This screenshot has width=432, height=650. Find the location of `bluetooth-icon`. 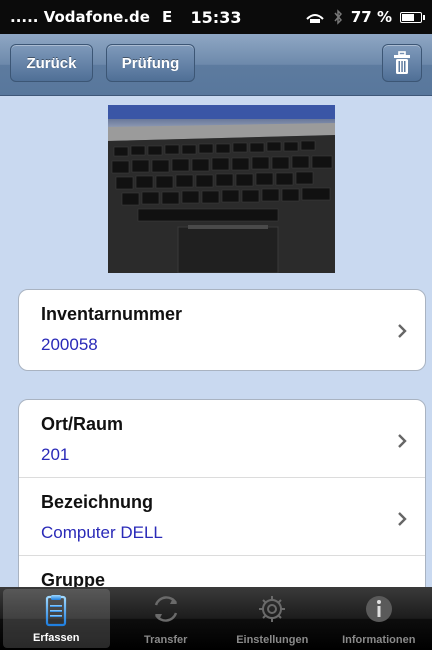

bluetooth-icon is located at coordinates (338, 17).